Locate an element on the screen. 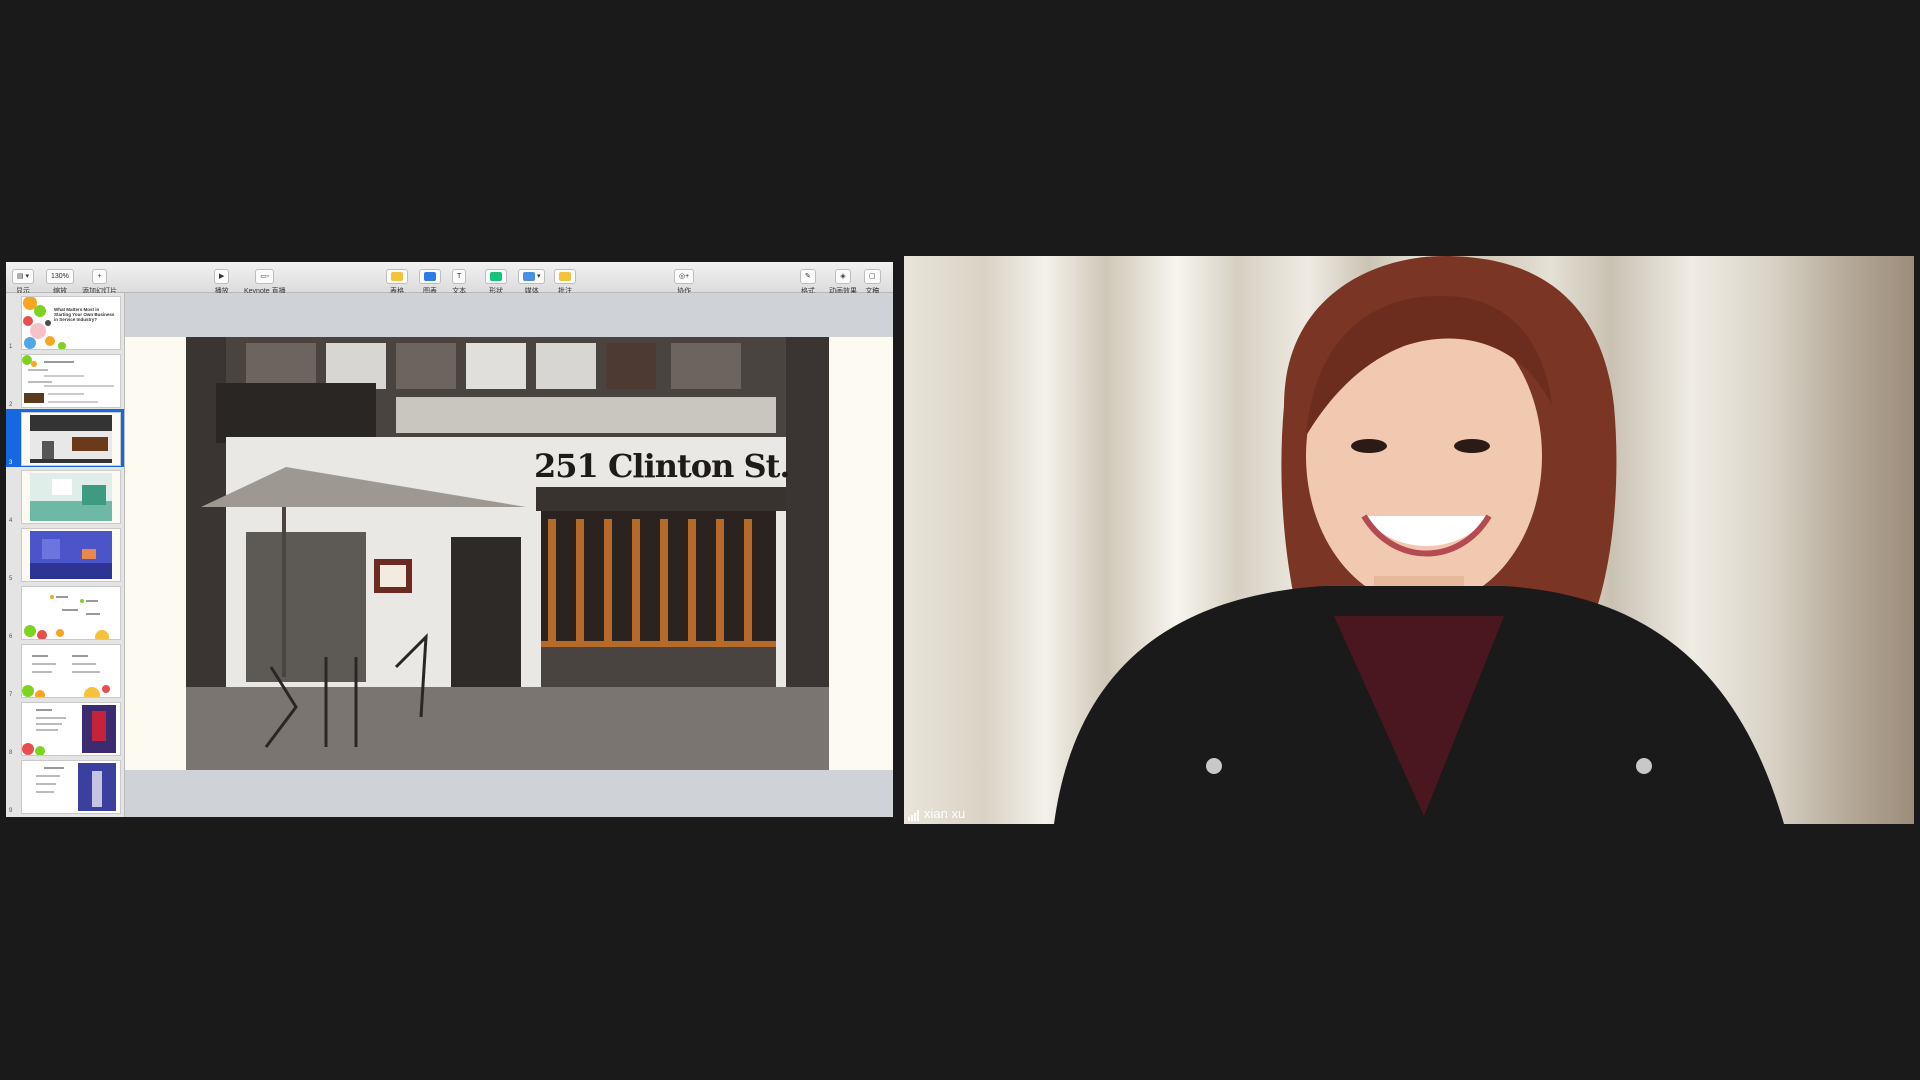 The height and width of the screenshot is (1080, 1920). view-button: ▤ ▾ 显示 is located at coordinates (23, 280).